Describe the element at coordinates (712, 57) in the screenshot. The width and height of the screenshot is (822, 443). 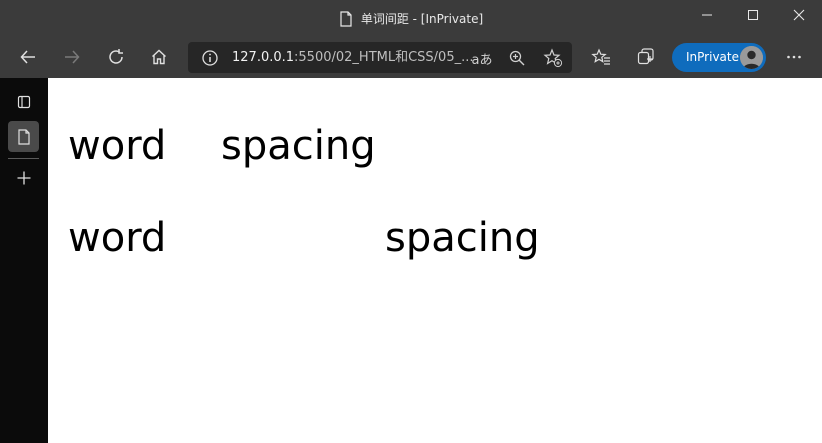
I see `inprivate-label: InPrivate` at that location.